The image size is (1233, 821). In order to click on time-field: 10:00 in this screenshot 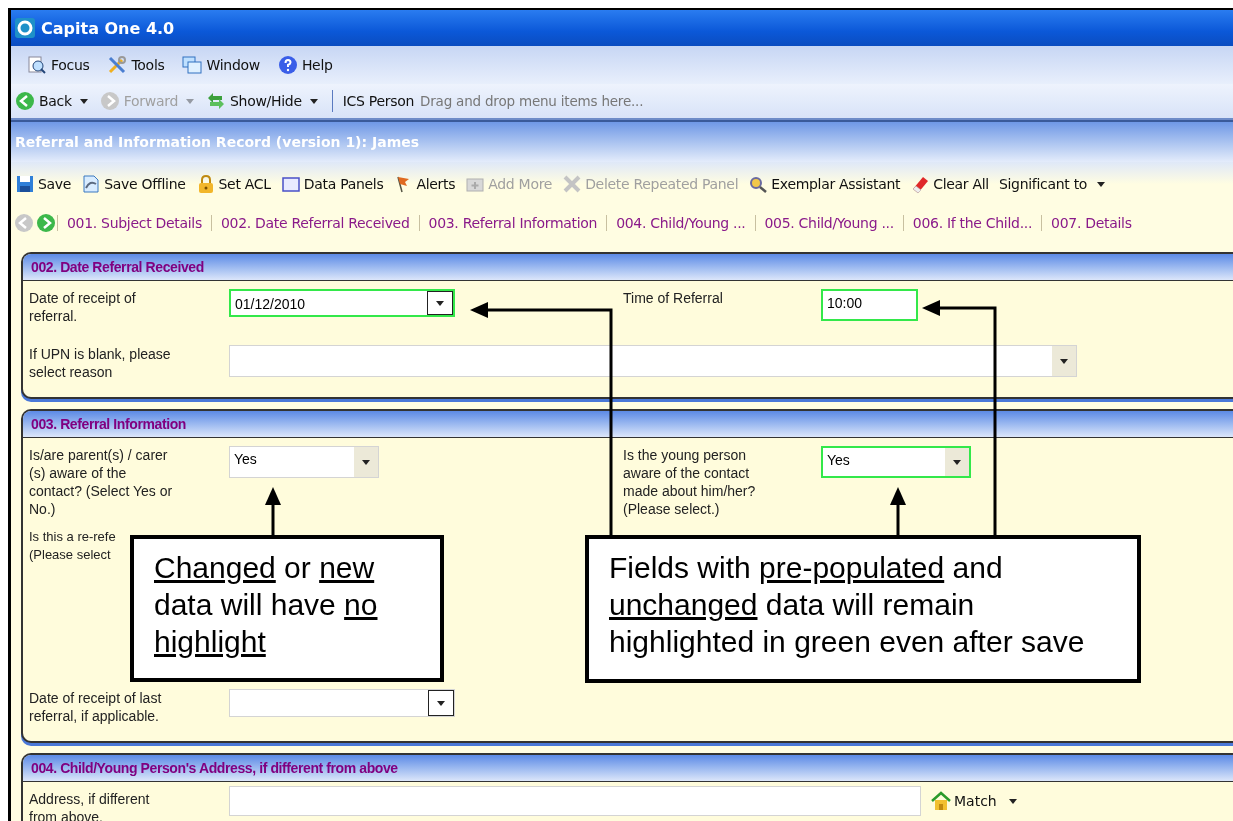, I will do `click(869, 305)`.